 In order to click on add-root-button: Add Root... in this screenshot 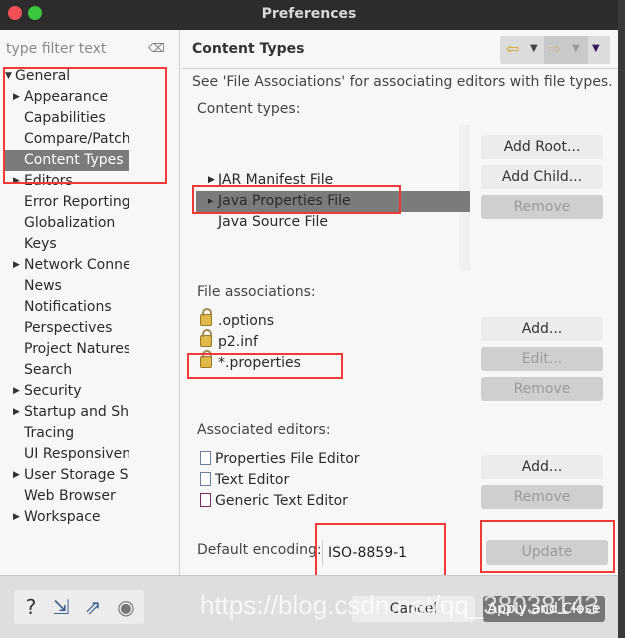, I will do `click(542, 147)`.